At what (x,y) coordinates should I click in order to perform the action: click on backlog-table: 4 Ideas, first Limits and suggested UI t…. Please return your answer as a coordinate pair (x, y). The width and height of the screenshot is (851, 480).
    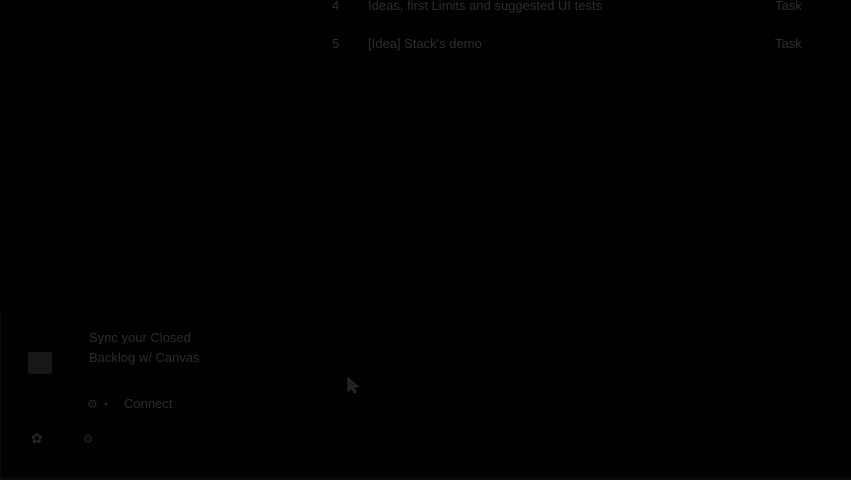
    Looking at the image, I should click on (570, 31).